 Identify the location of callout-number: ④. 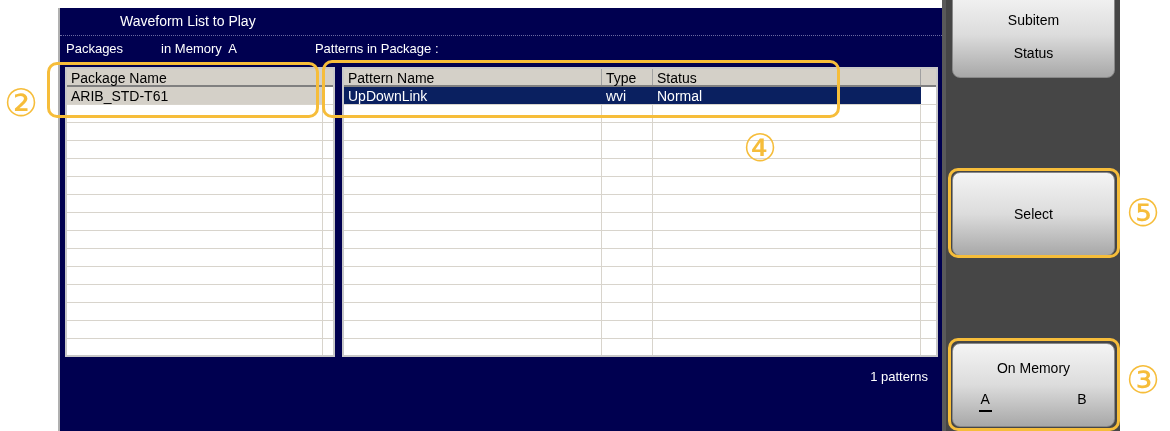
(760, 148).